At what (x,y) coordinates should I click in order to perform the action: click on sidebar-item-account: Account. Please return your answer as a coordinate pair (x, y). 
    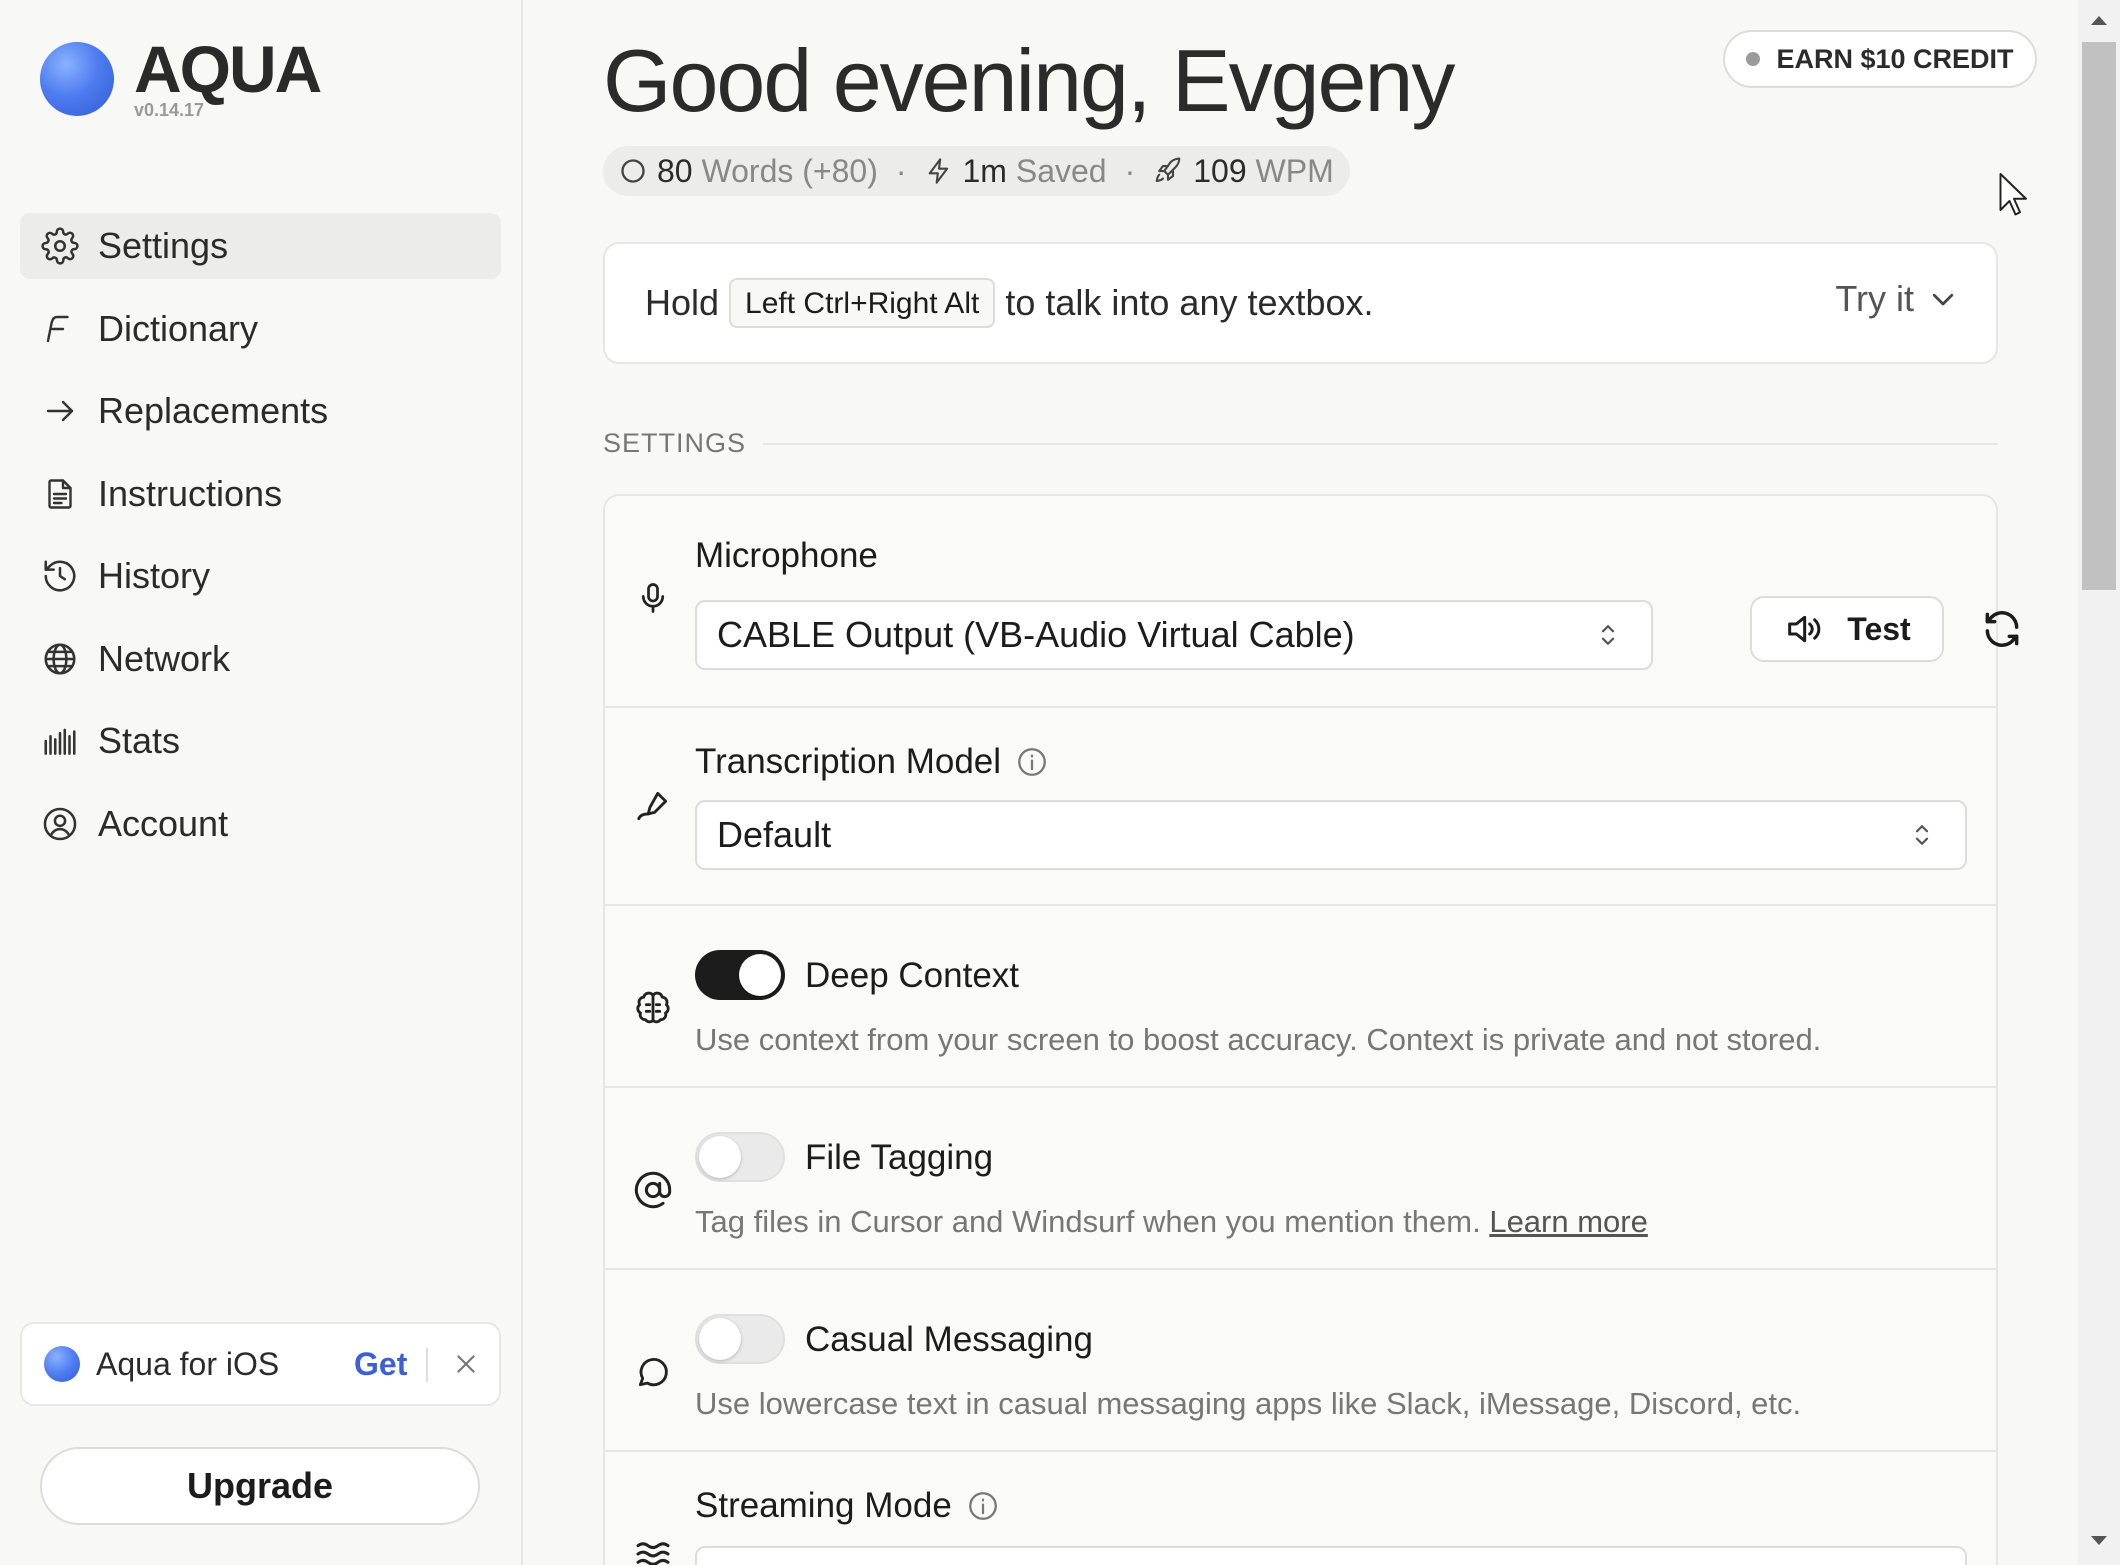
    Looking at the image, I should click on (260, 824).